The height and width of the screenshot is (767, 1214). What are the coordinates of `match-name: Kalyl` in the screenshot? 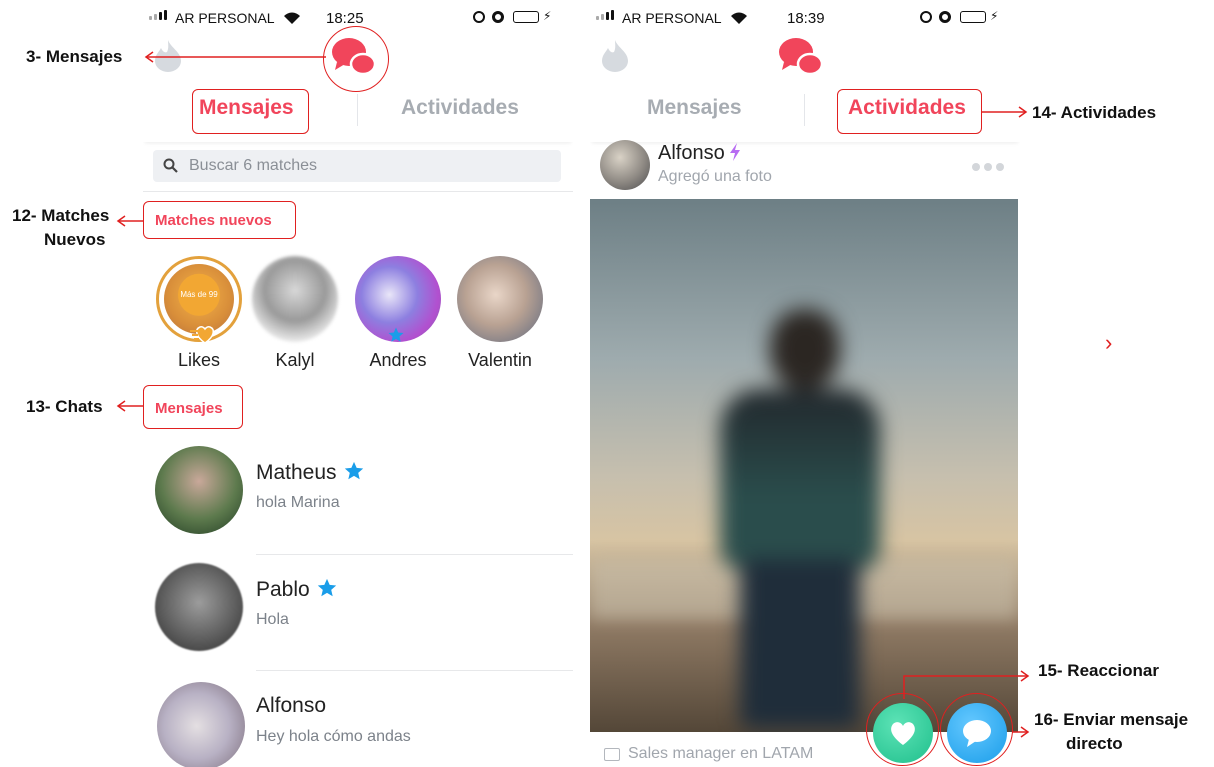 It's located at (295, 360).